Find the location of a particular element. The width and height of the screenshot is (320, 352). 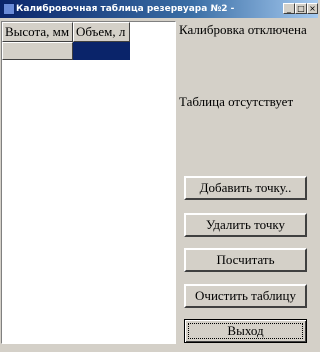

close-button: × is located at coordinates (312, 8).